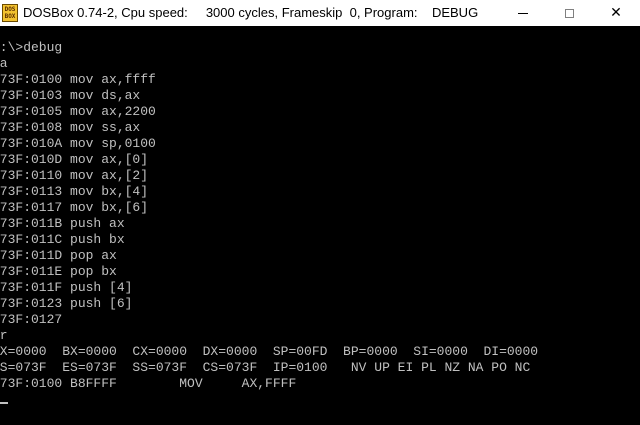 This screenshot has height=425, width=640. I want to click on console-line: 073F:0113 mov bx,[4], so click(320, 192).